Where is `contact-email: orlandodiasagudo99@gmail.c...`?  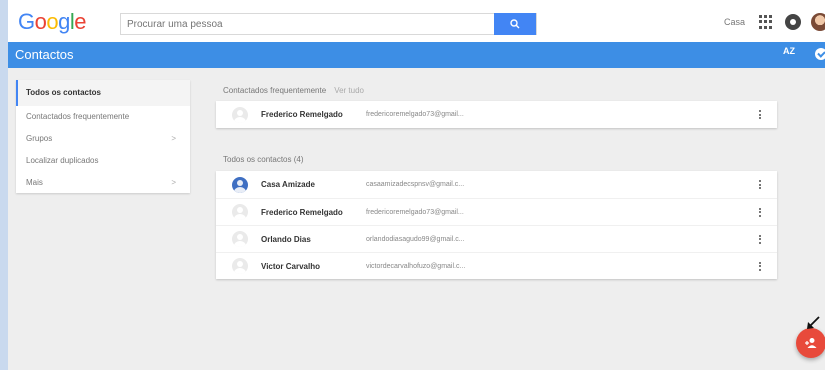
contact-email: orlandodiasagudo99@gmail.c... is located at coordinates (415, 239).